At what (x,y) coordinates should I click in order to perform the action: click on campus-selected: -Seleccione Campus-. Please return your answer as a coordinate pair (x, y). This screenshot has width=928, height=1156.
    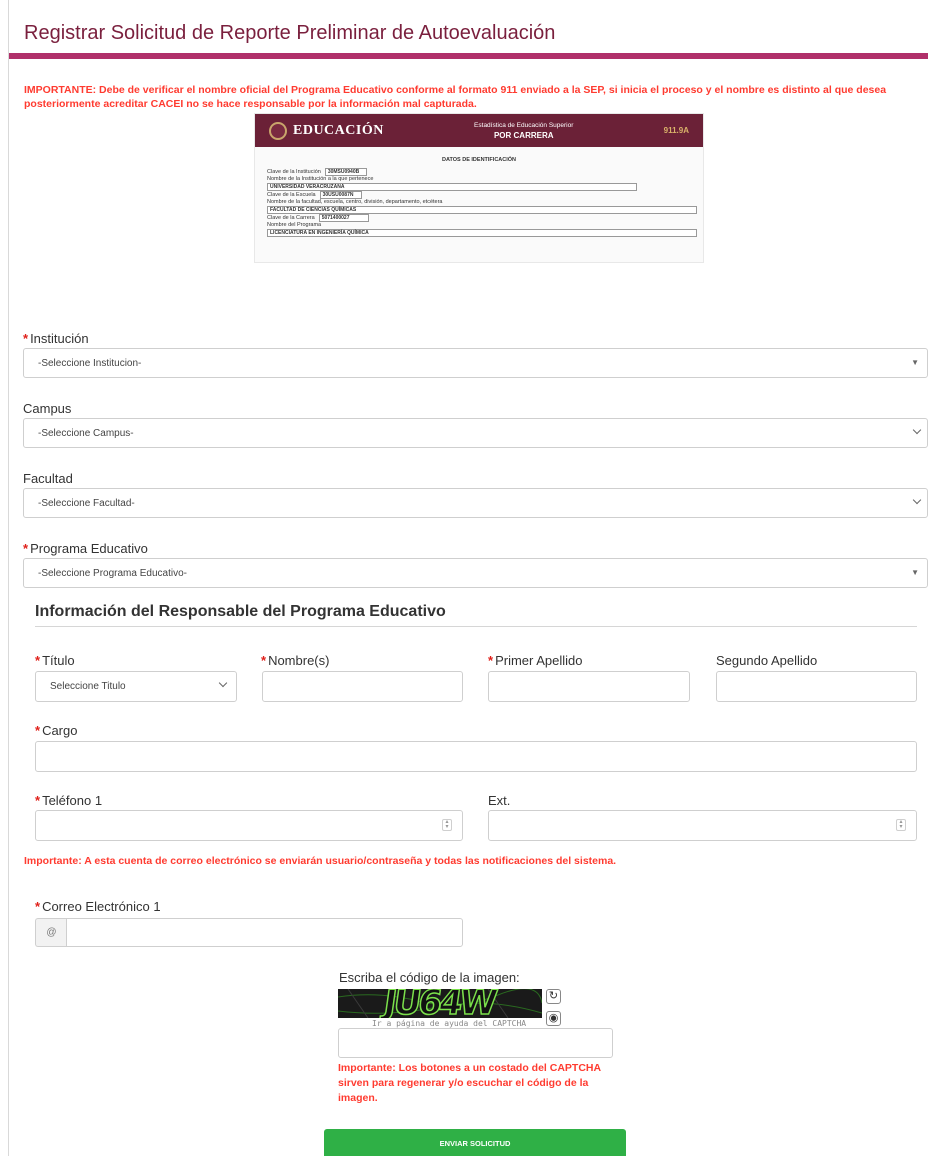
    Looking at the image, I should click on (86, 433).